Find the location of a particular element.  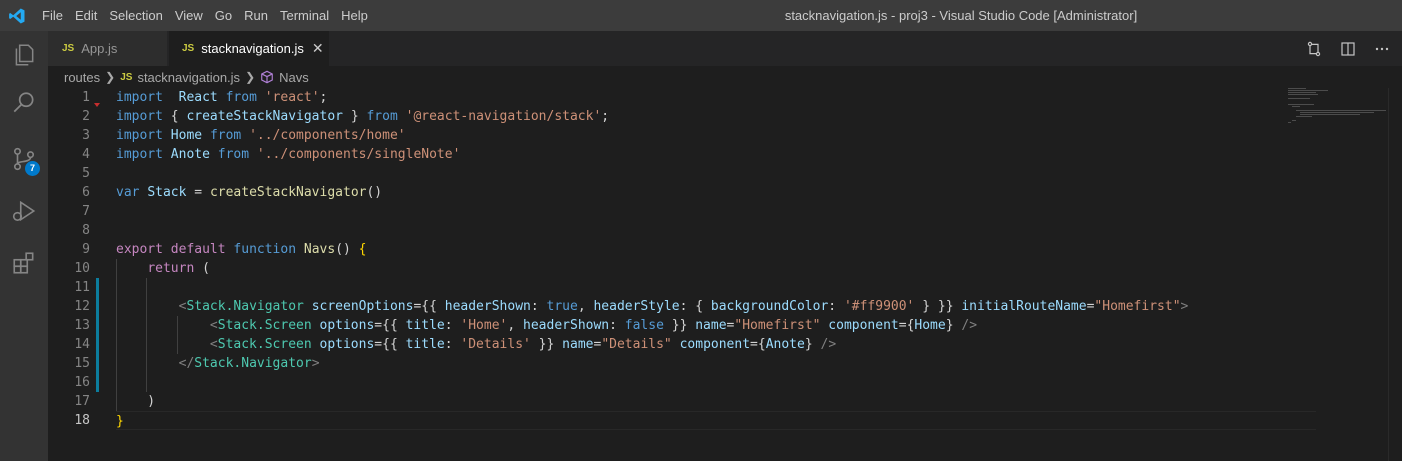

explorer-icon is located at coordinates (24, 55).